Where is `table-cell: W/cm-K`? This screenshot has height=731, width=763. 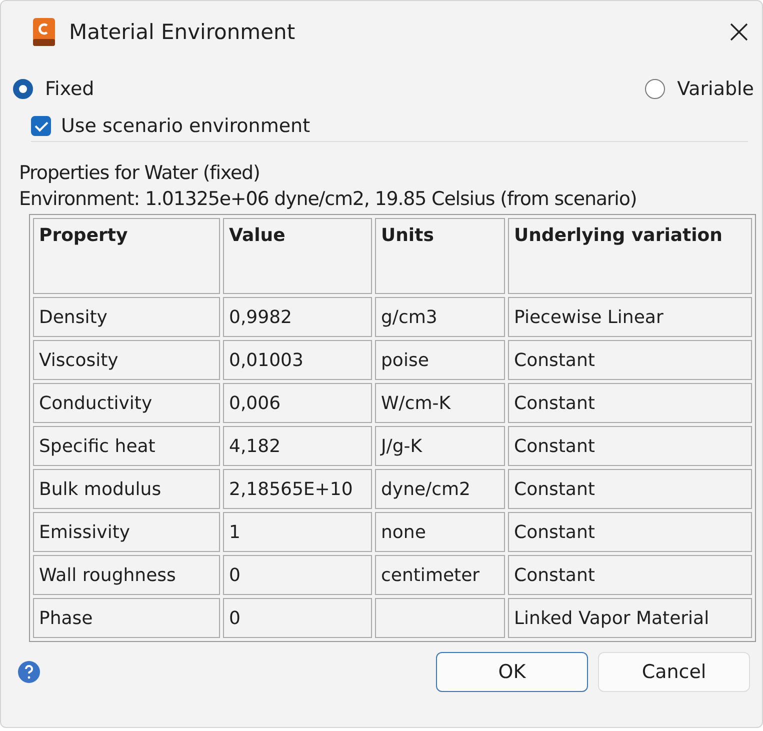 table-cell: W/cm-K is located at coordinates (440, 403).